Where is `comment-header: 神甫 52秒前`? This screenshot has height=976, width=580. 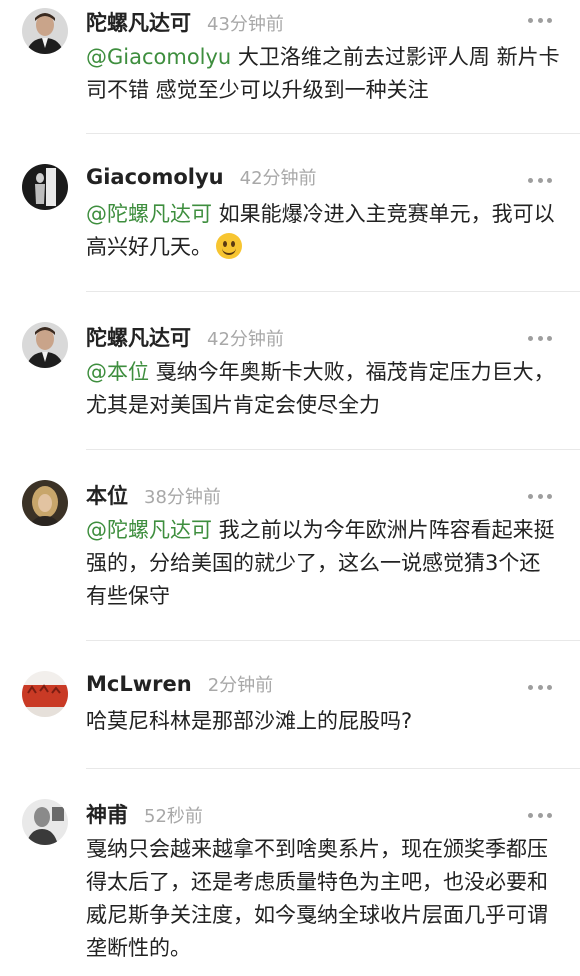 comment-header: 神甫 52秒前 is located at coordinates (144, 814).